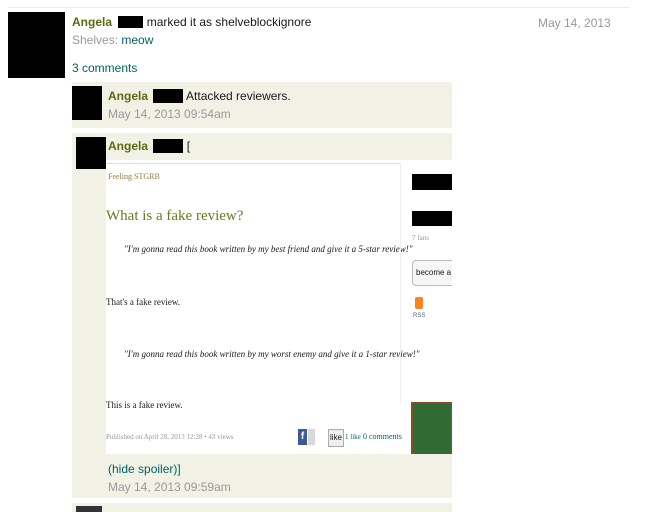 The image size is (646, 512). Describe the element at coordinates (319, 7) in the screenshot. I see `top-divider` at that location.